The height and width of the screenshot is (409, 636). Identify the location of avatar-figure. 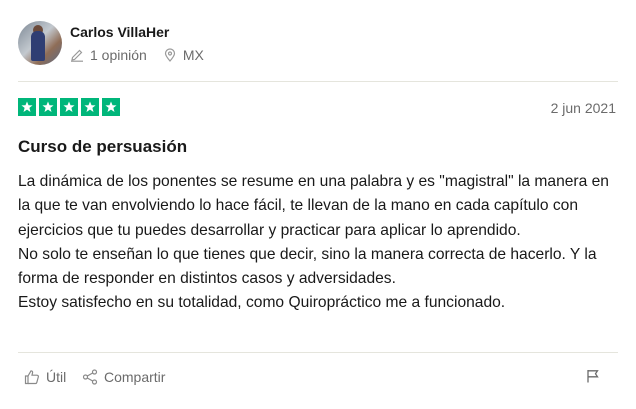
(38, 46).